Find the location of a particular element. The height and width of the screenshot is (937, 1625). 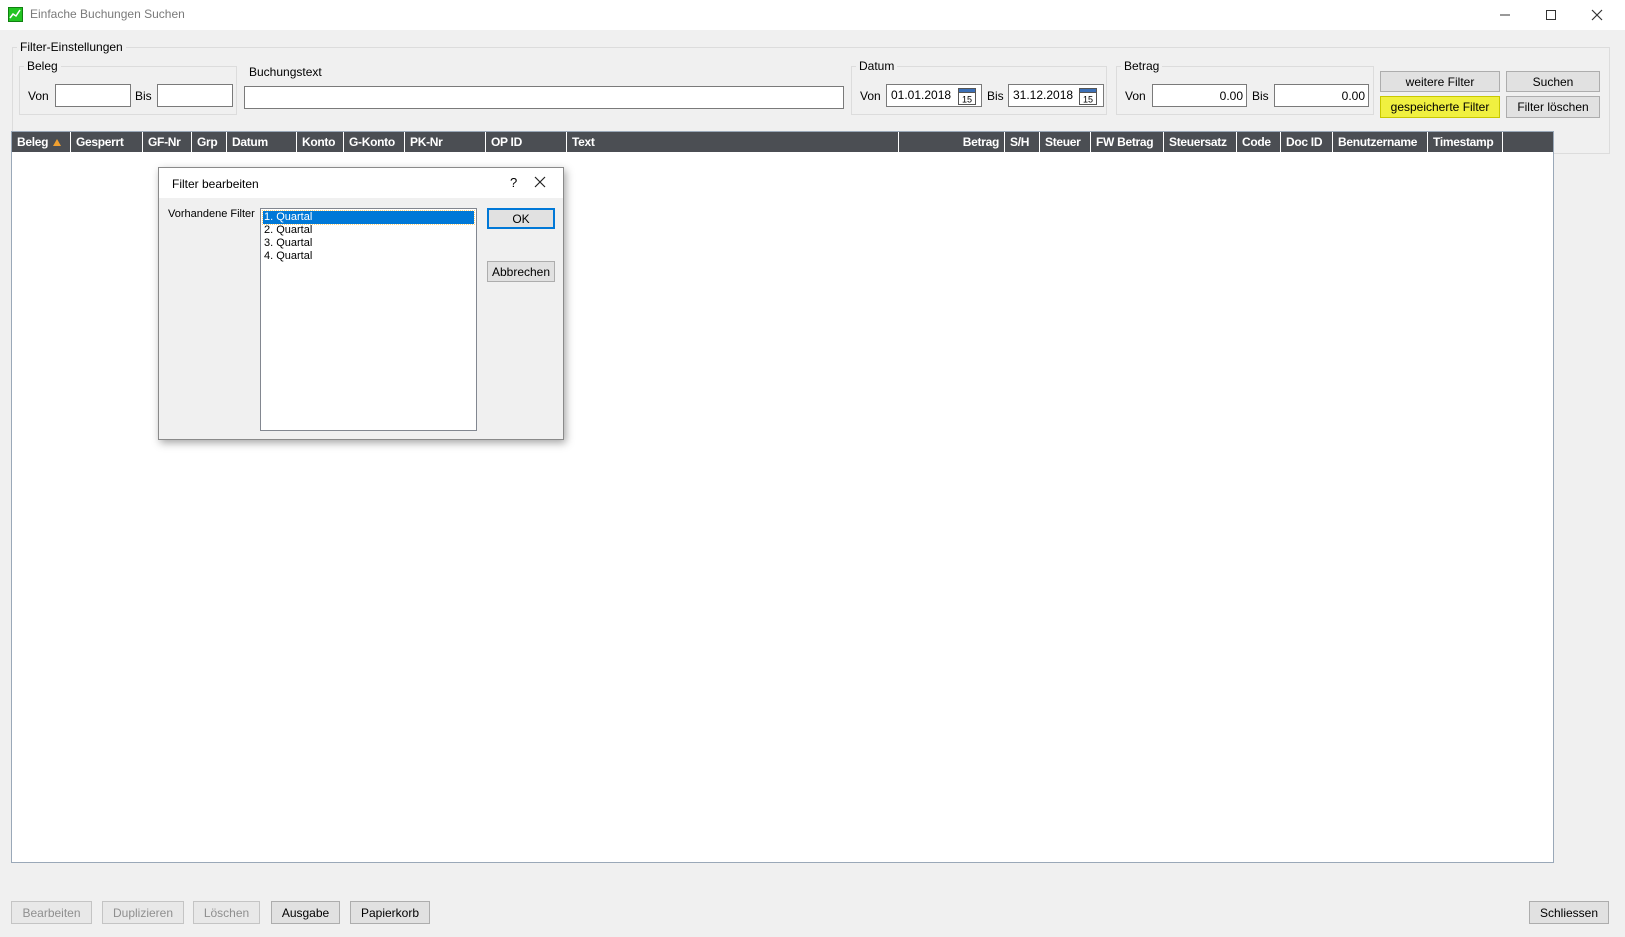

column-header-datum: Datum is located at coordinates (262, 142).